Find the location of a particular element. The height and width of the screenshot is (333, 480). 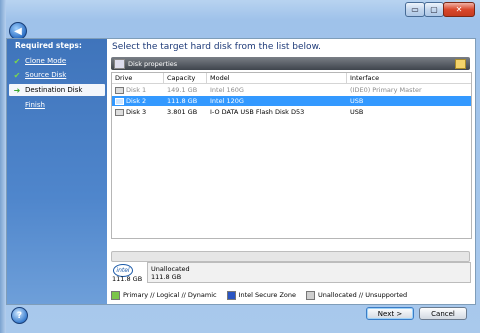

sidebar-item-label: Destination Disk is located at coordinates (54, 90).